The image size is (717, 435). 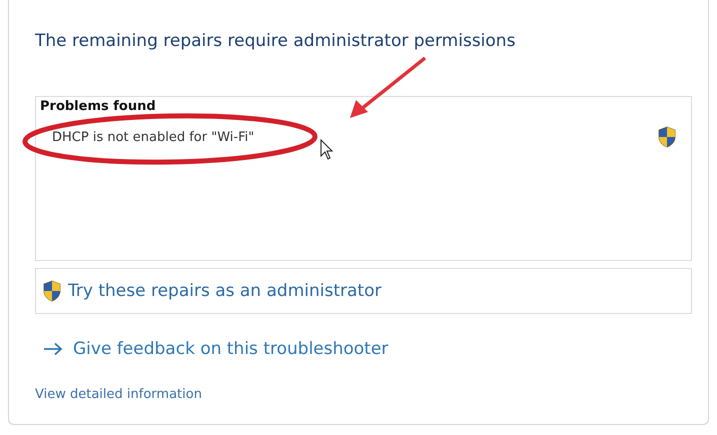 What do you see at coordinates (363, 291) in the screenshot?
I see `repair-button: Try these repairs as an administrator` at bounding box center [363, 291].